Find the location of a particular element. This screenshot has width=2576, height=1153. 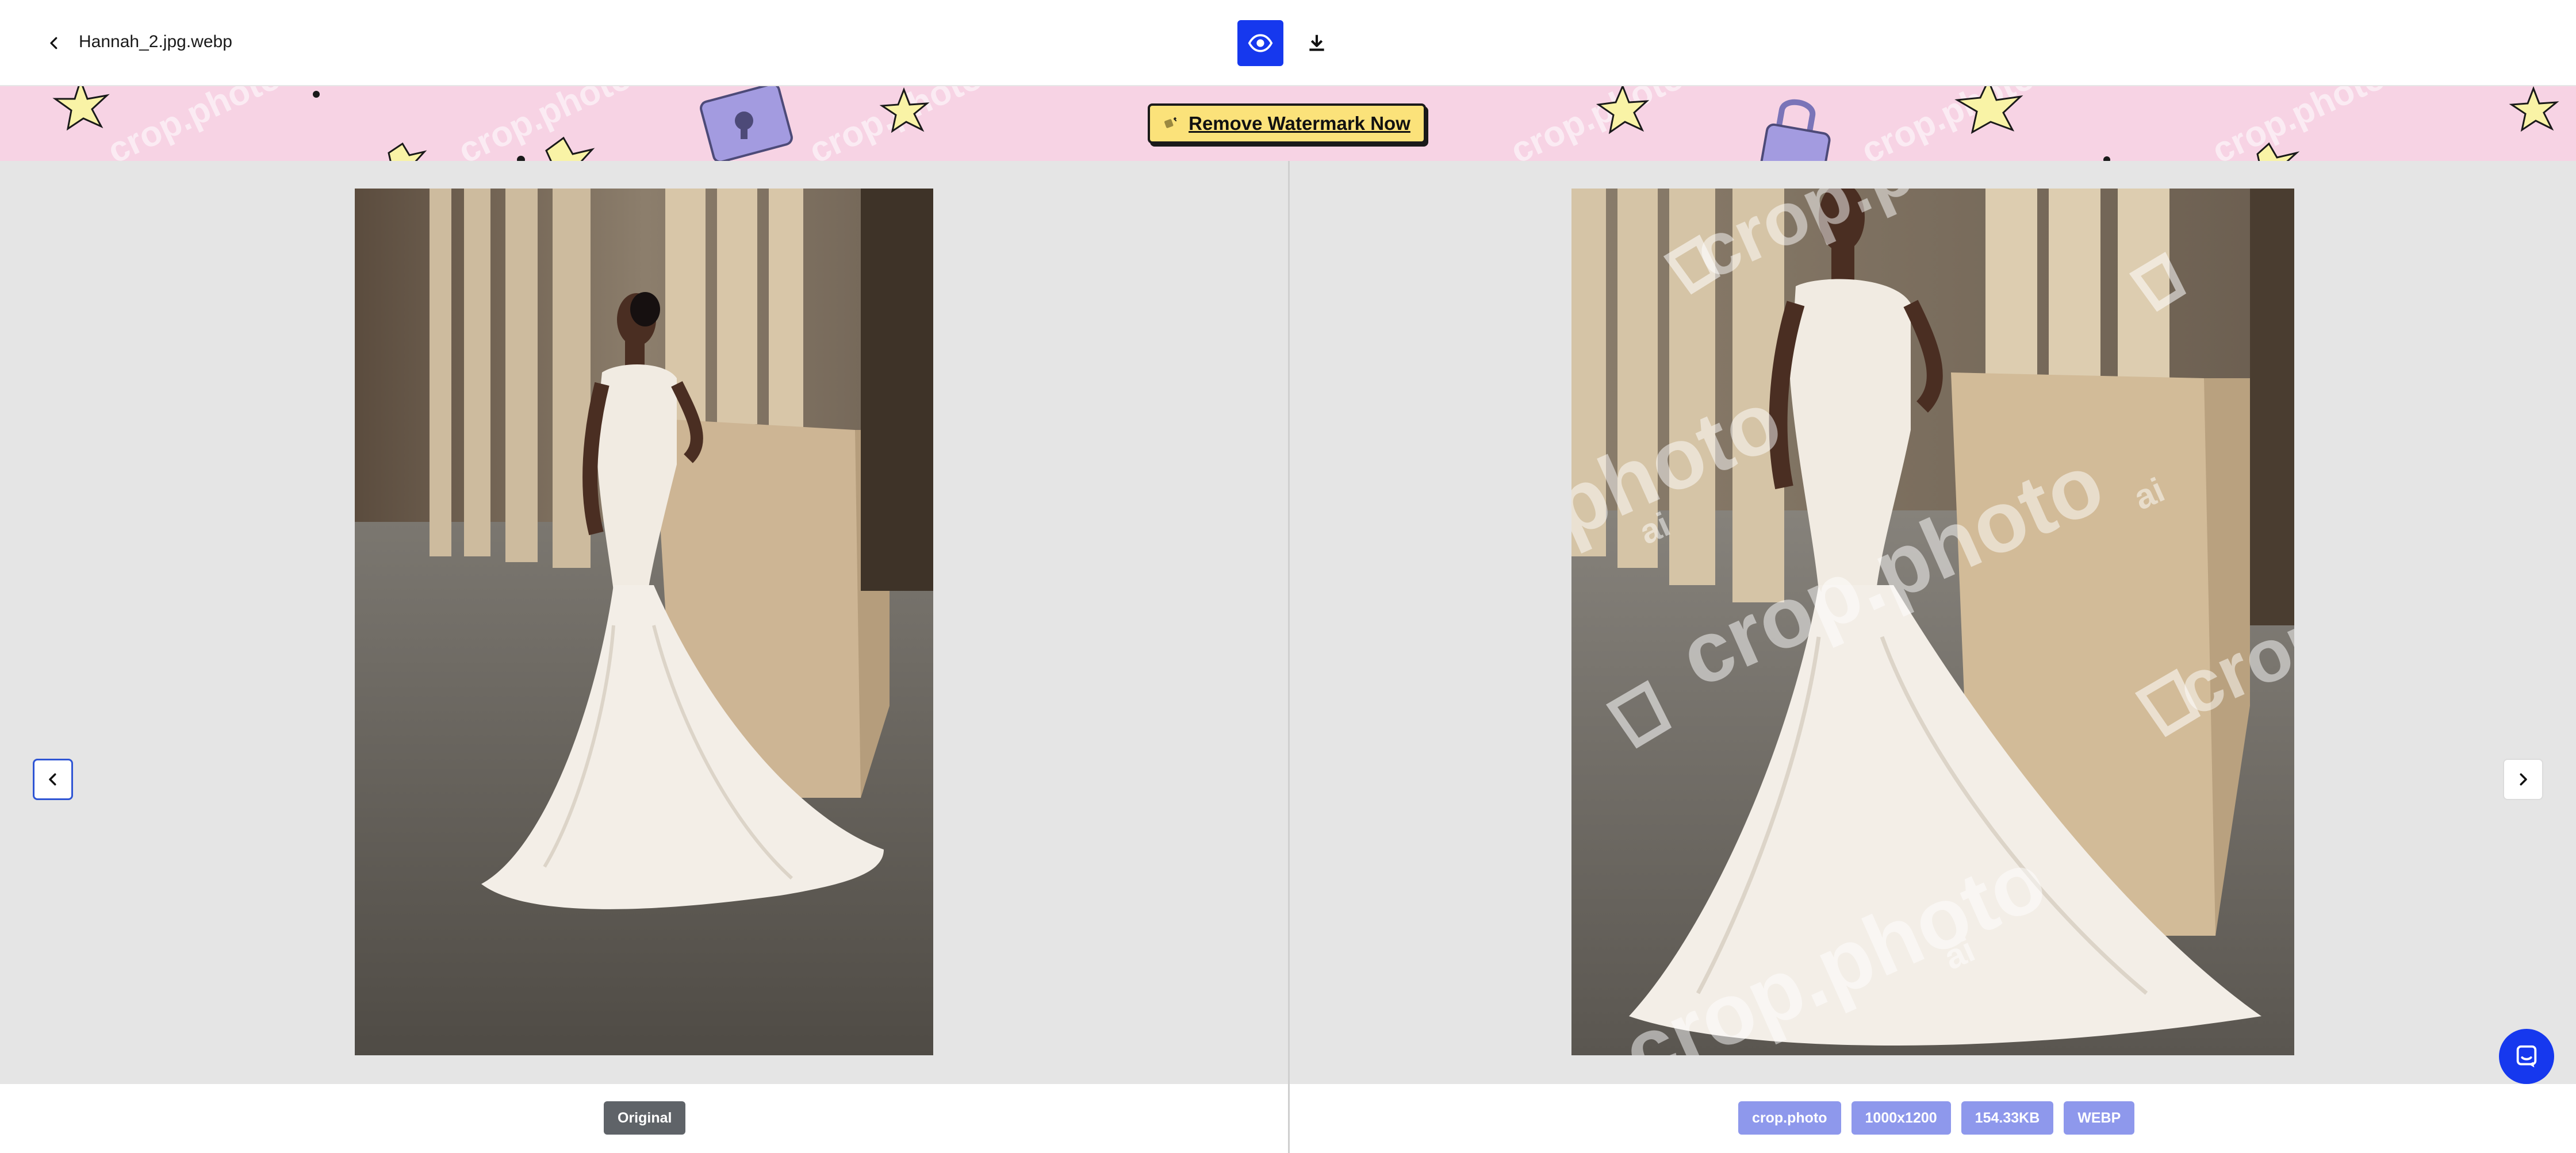

format-badge: WEBP is located at coordinates (2099, 1118).